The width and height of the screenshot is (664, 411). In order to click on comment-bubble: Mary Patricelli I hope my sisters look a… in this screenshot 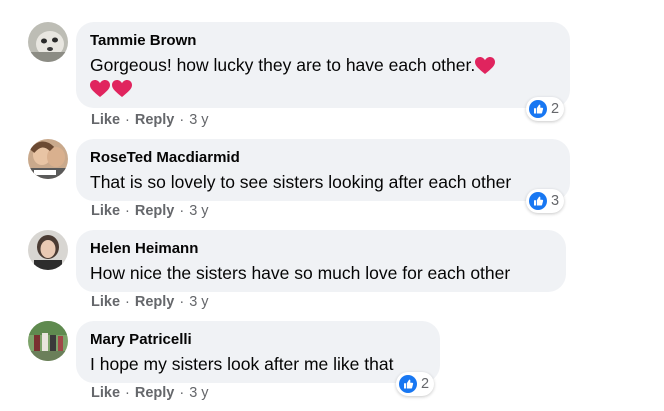, I will do `click(258, 352)`.